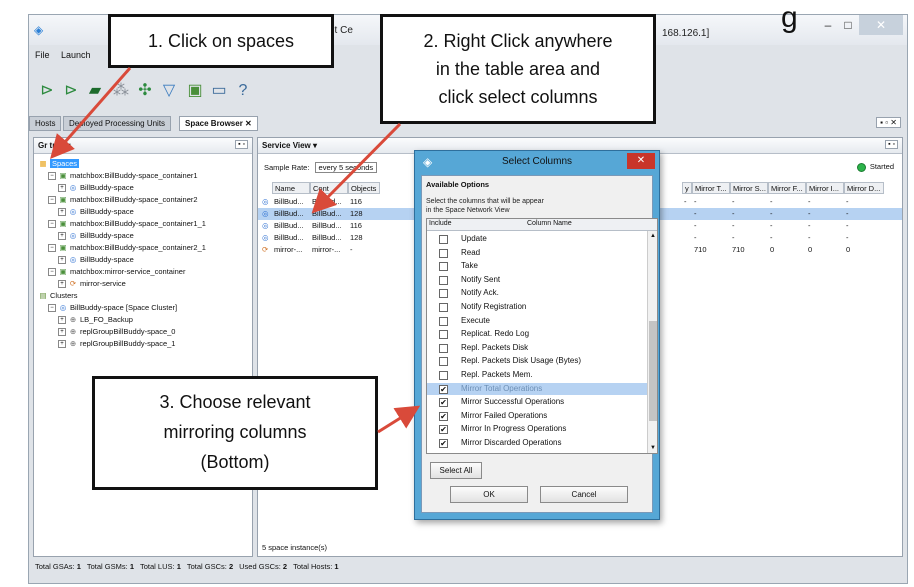  What do you see at coordinates (91, 113) in the screenshot?
I see `arrow-to-spaces` at bounding box center [91, 113].